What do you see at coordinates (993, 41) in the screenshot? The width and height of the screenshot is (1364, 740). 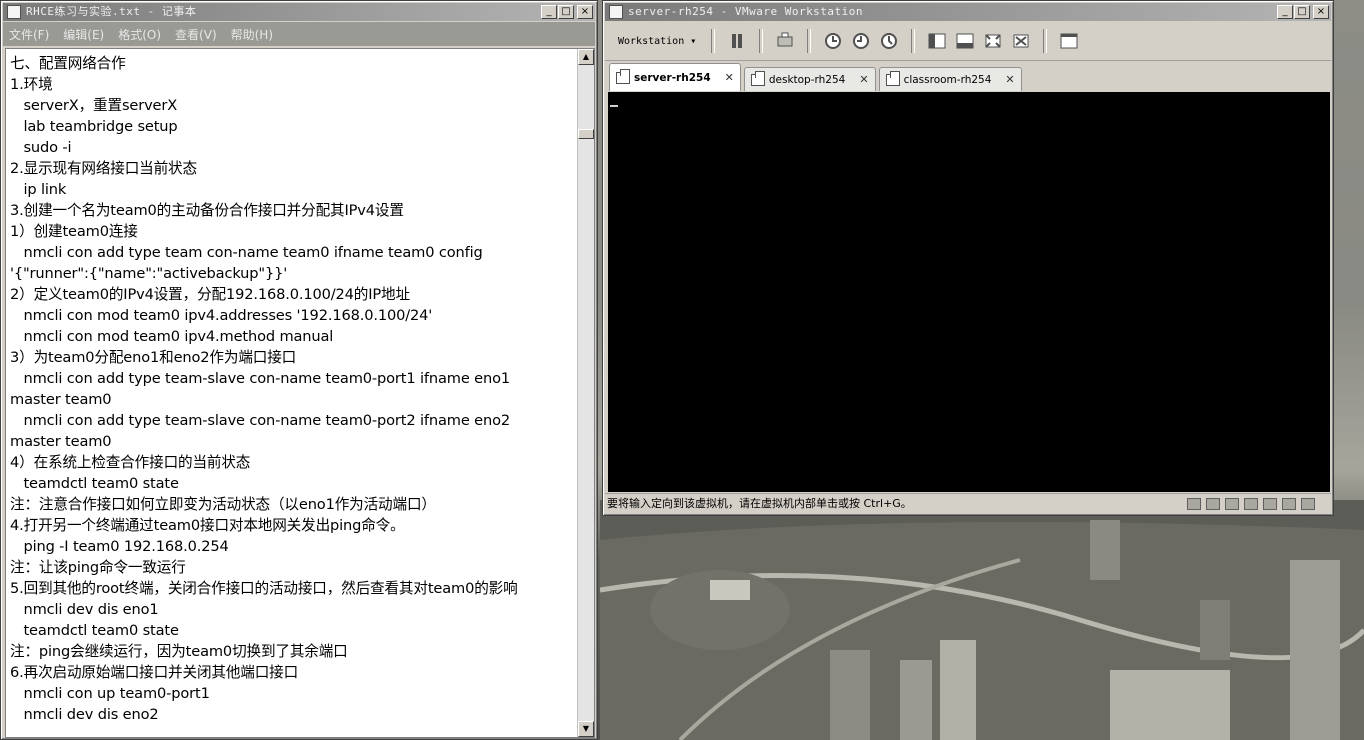 I see `full-screen-icon` at bounding box center [993, 41].